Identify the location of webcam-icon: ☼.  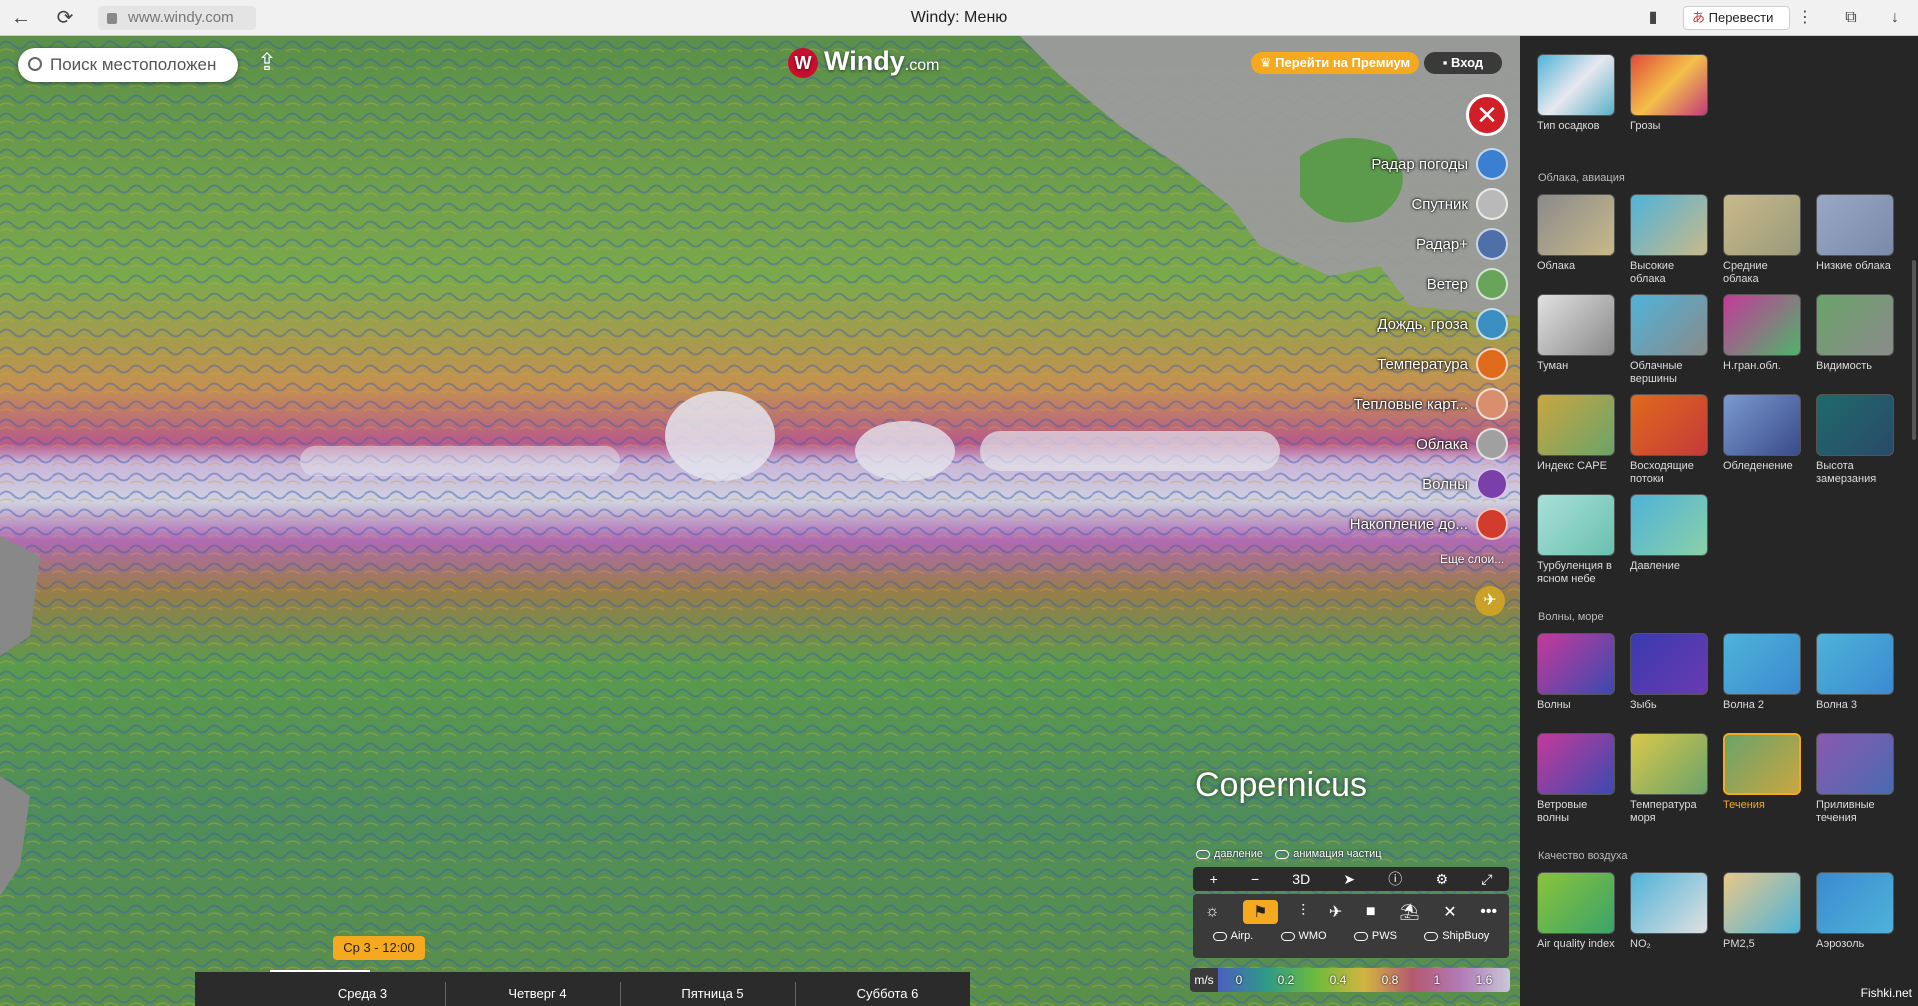
(1212, 912).